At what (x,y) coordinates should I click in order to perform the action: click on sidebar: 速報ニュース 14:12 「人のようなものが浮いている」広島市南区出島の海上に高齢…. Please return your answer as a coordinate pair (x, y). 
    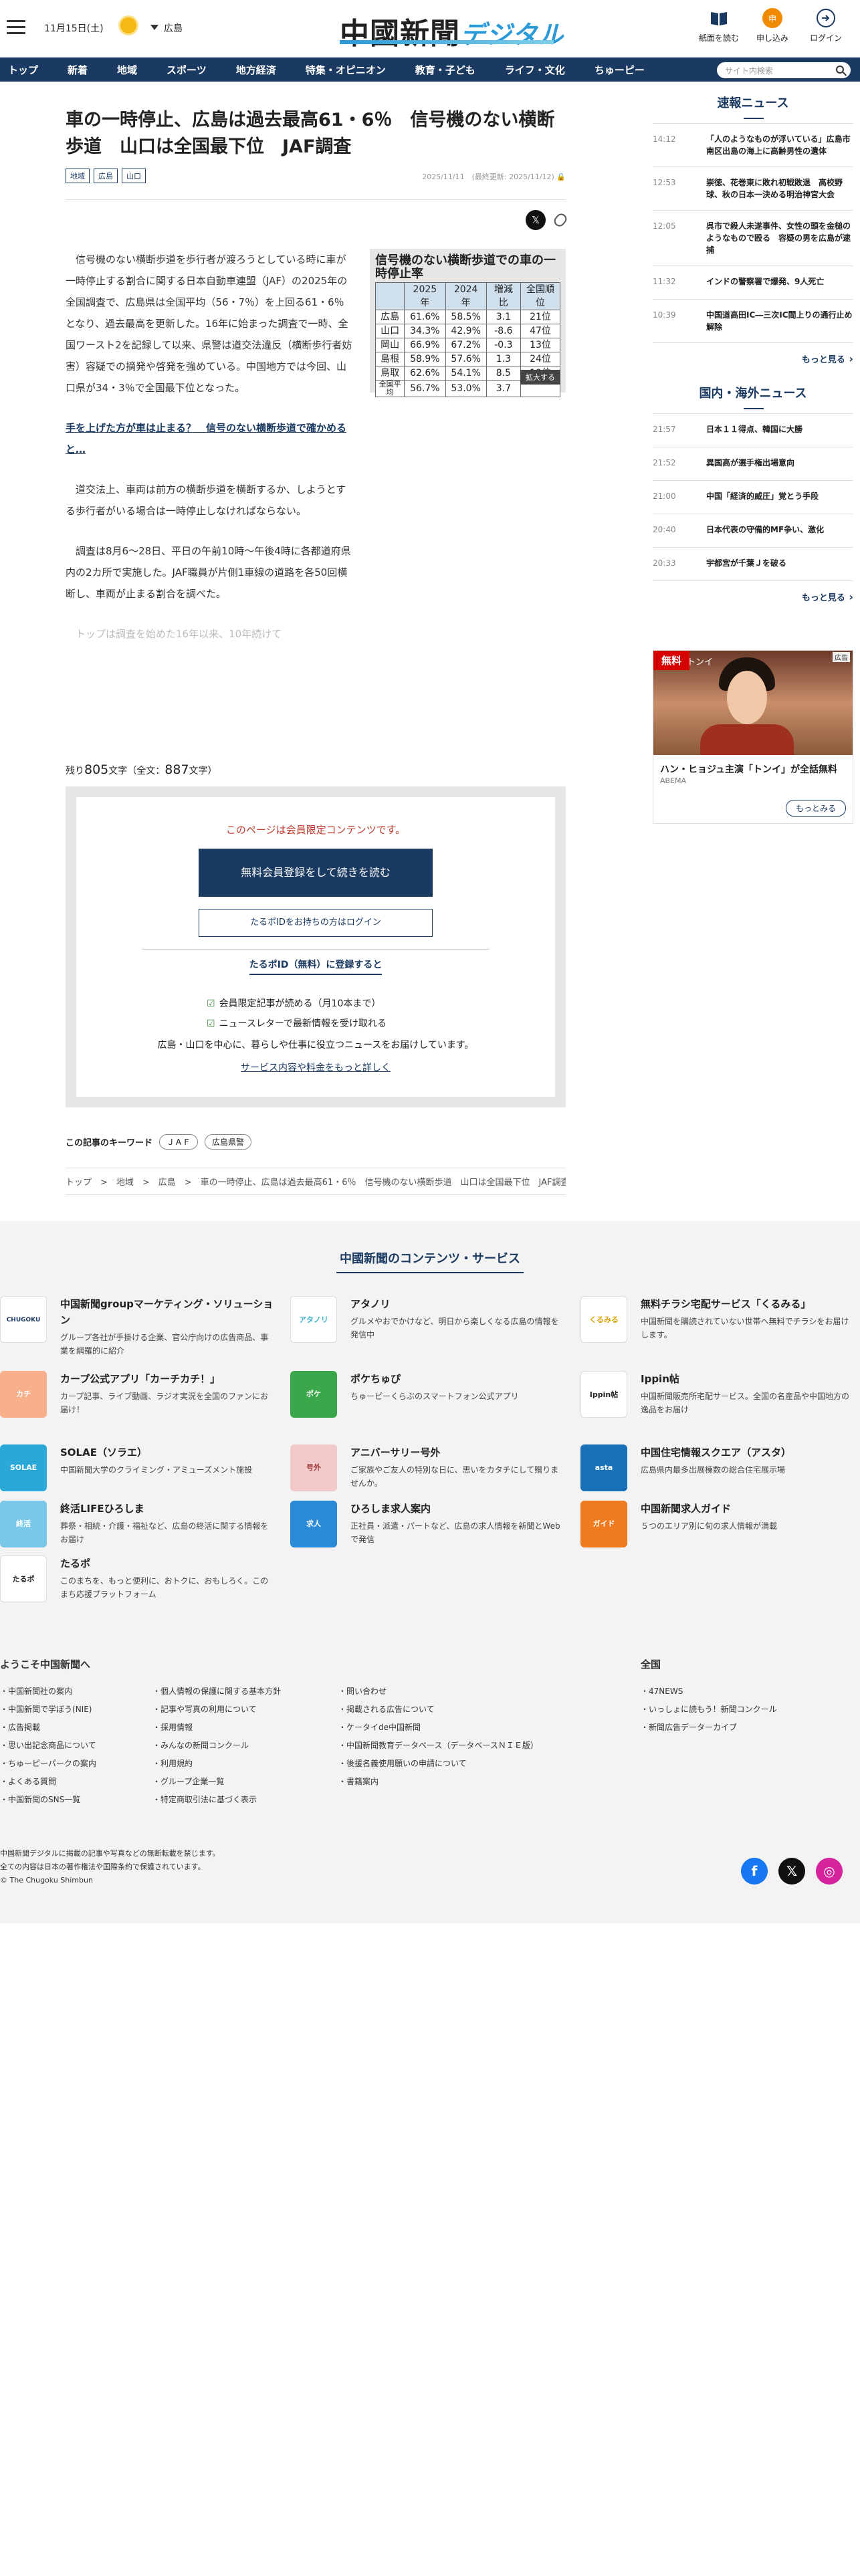
    Looking at the image, I should click on (753, 349).